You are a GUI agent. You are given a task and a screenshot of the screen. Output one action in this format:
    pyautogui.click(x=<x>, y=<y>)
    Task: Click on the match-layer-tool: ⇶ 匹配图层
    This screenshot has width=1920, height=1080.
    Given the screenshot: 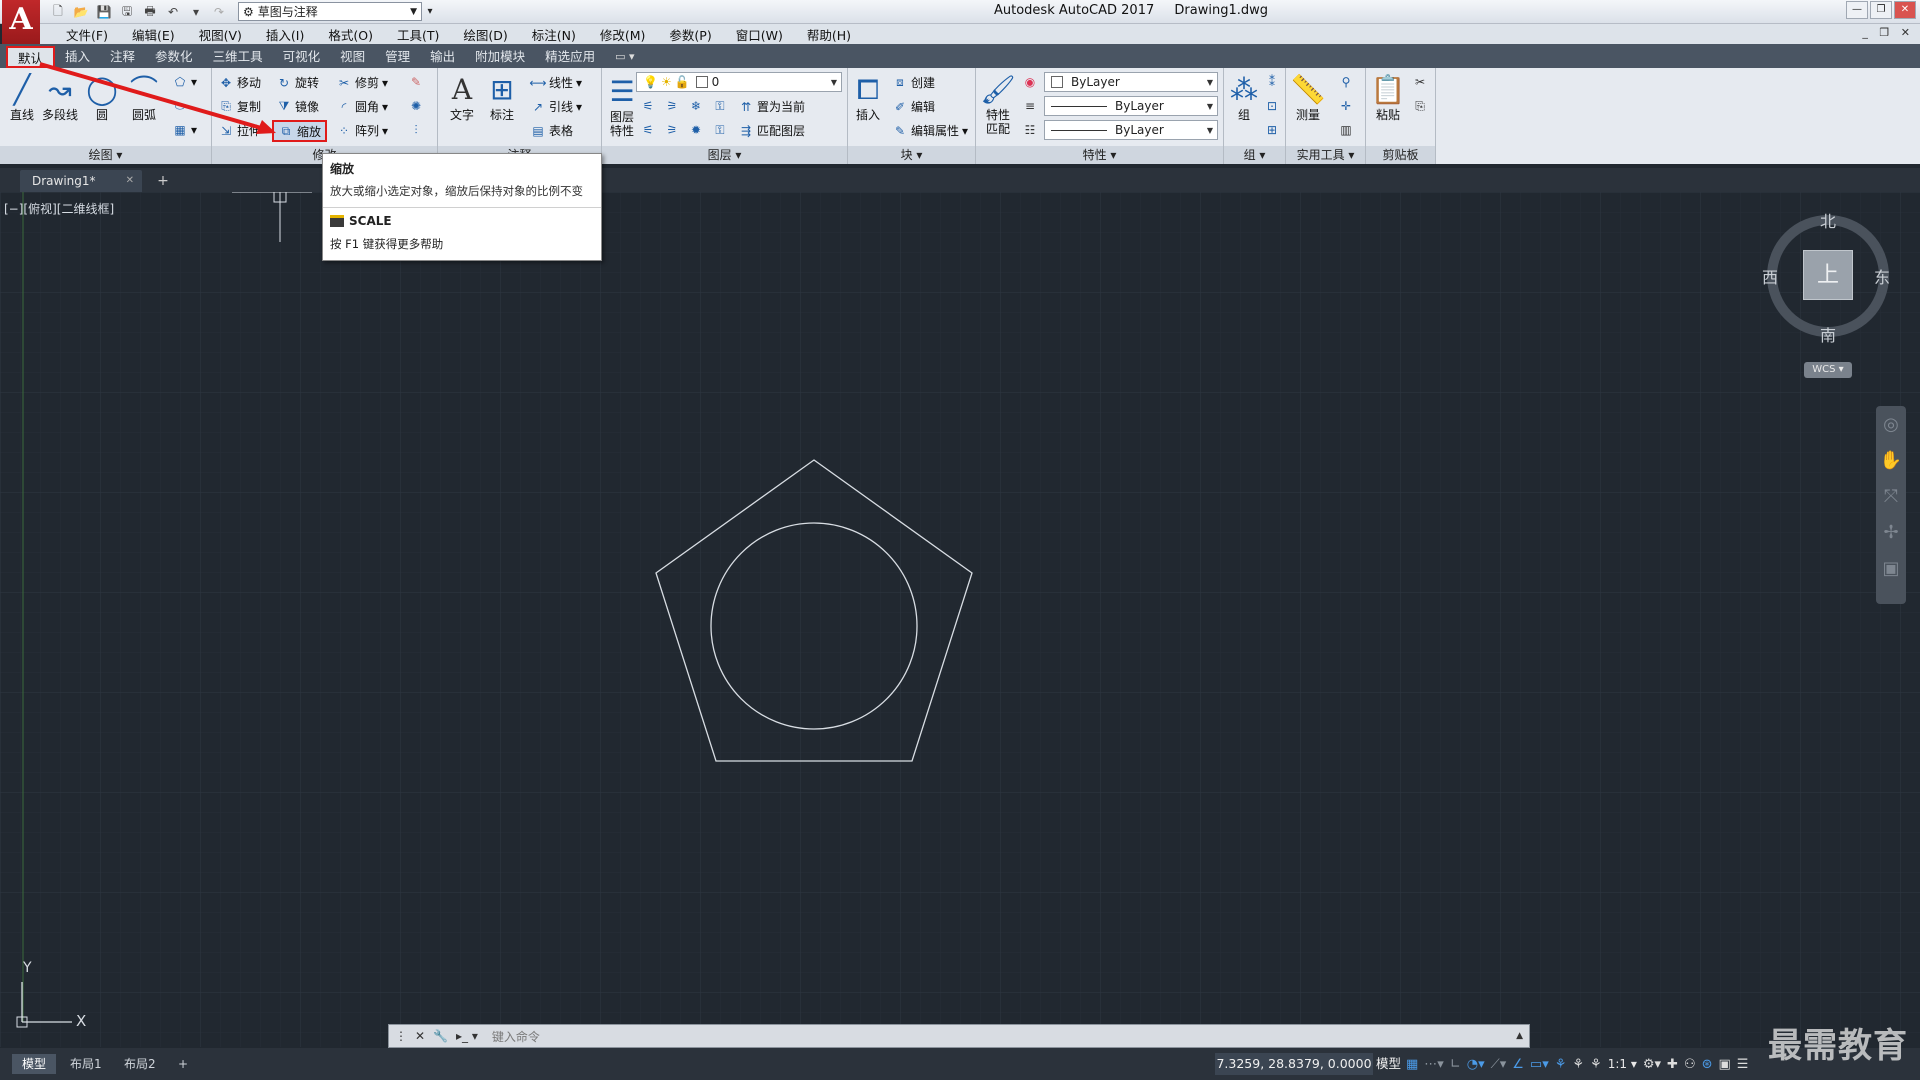 What is the action you would take?
    pyautogui.click(x=771, y=130)
    